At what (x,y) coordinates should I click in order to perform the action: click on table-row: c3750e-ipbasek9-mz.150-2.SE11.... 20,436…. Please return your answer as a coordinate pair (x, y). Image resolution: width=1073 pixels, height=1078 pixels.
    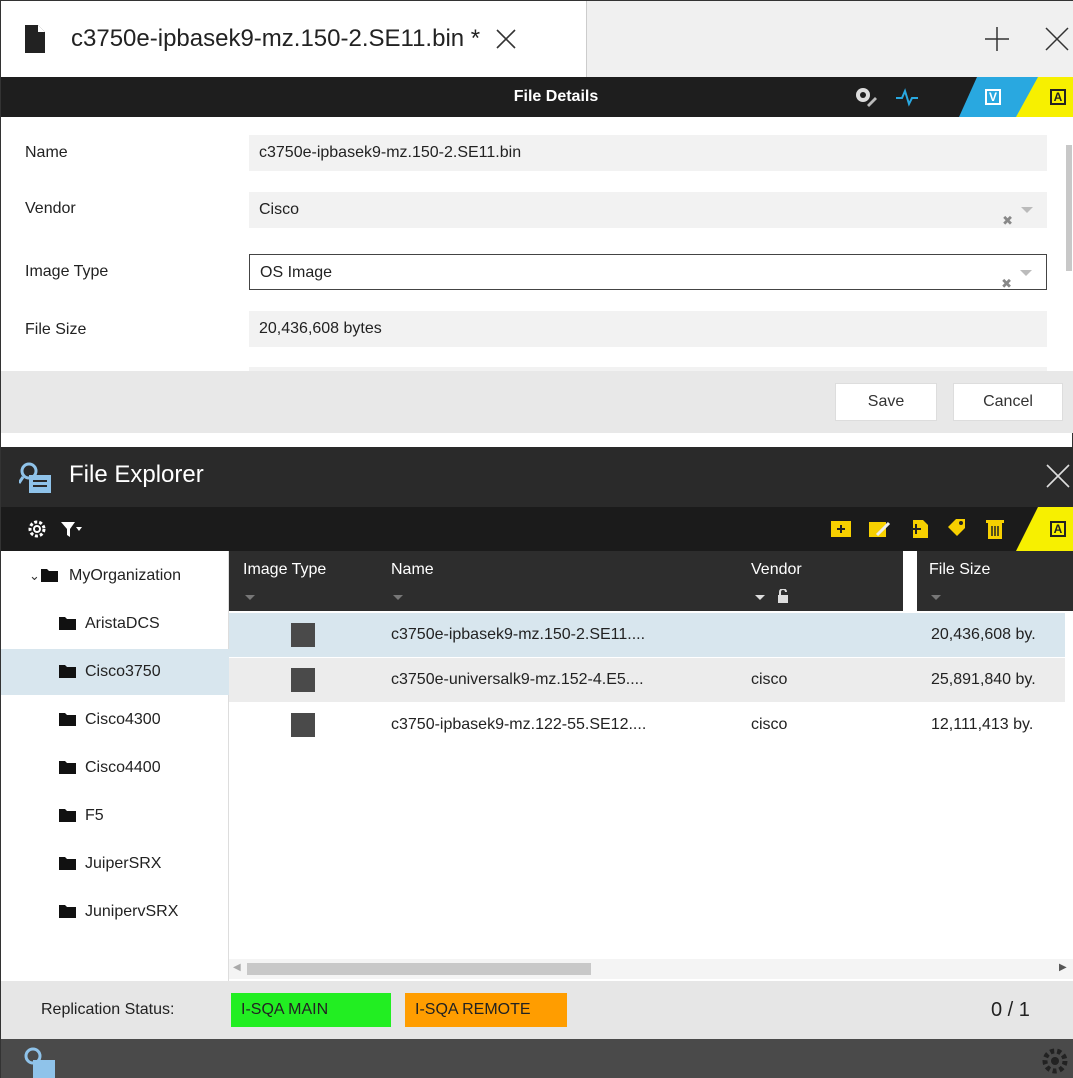
    Looking at the image, I should click on (647, 635).